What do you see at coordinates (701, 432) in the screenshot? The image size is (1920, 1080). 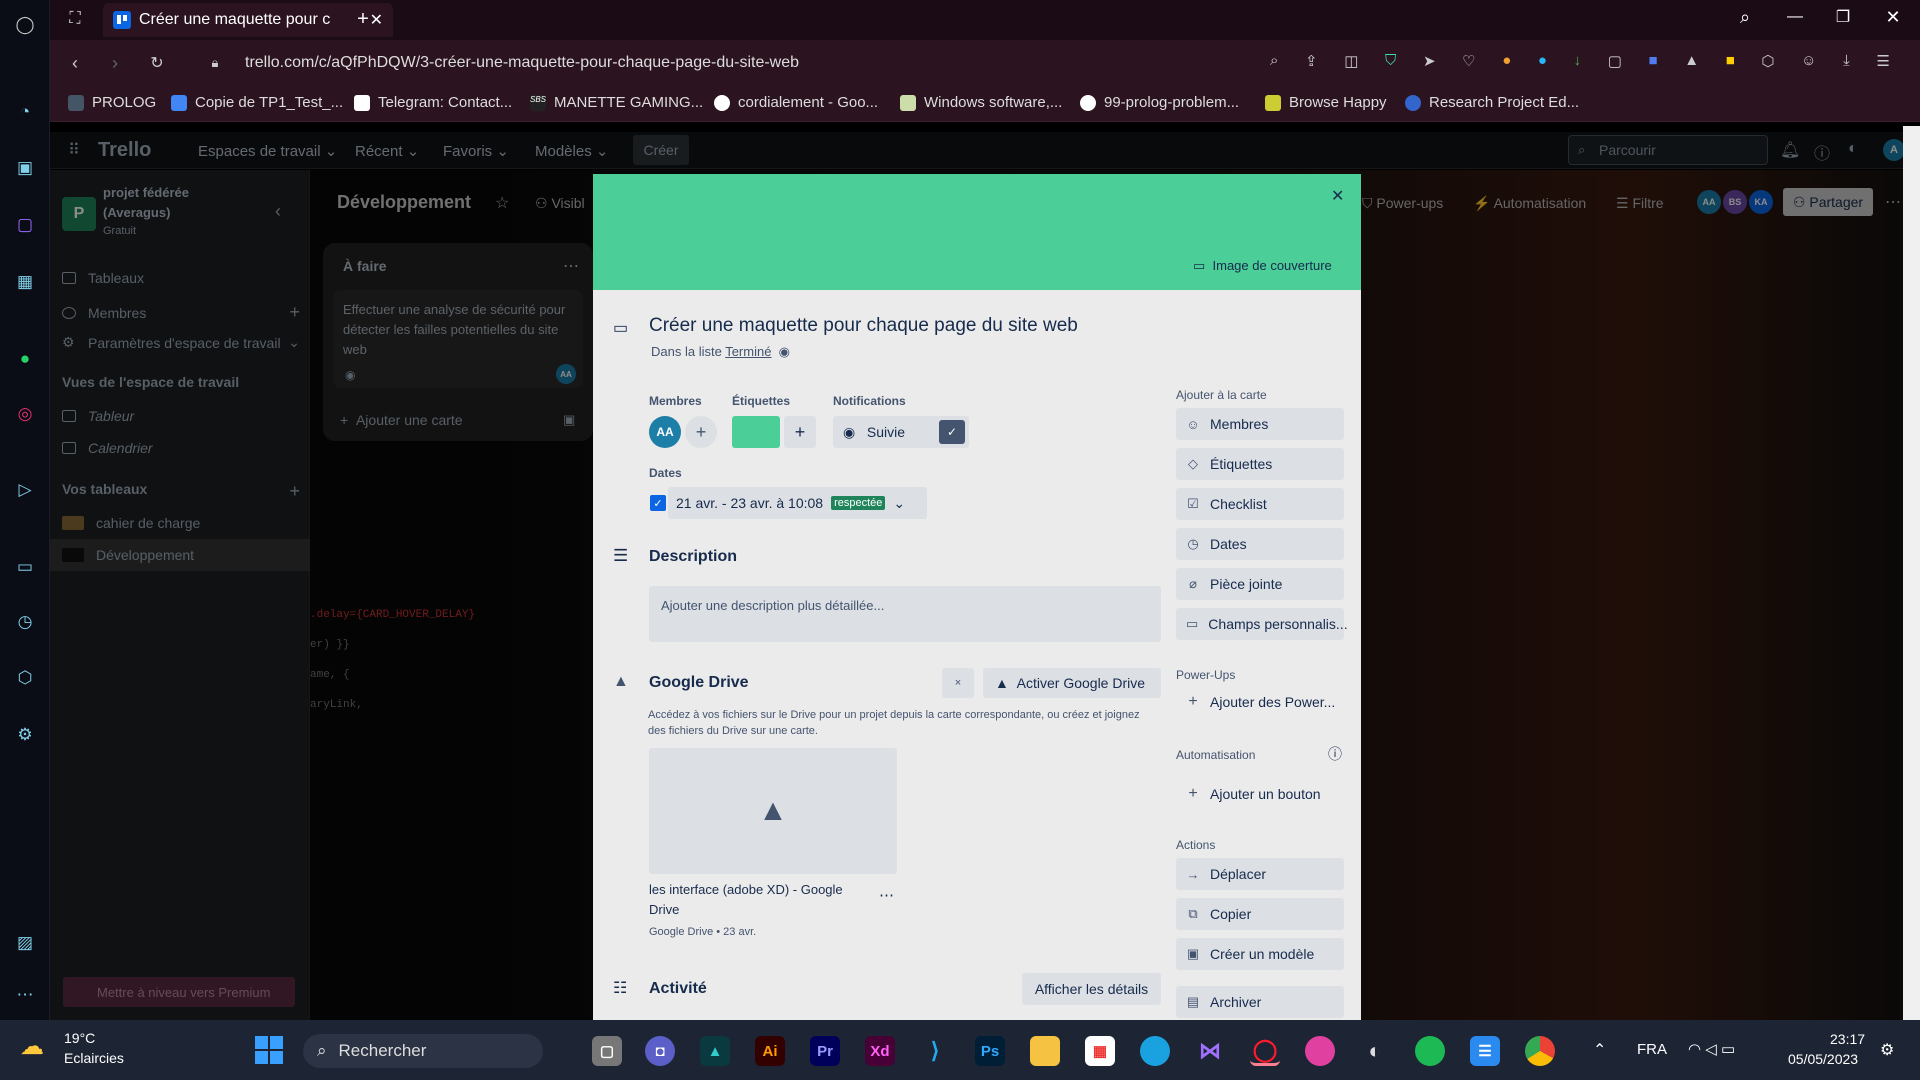 I see `add-member-icon: +` at bounding box center [701, 432].